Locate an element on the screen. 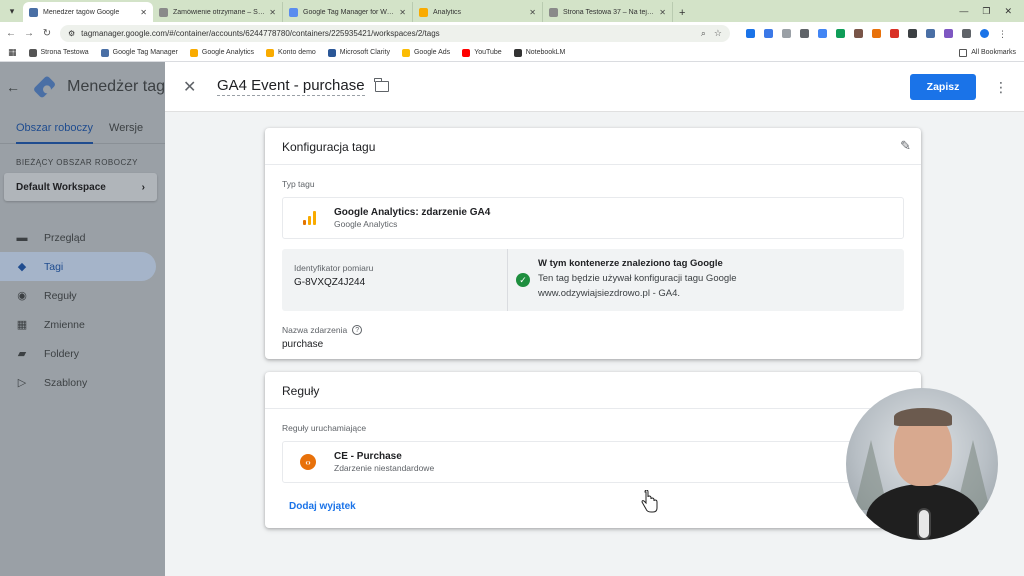  tab-title: Google Tag Manager for WordPr is located at coordinates (349, 12).